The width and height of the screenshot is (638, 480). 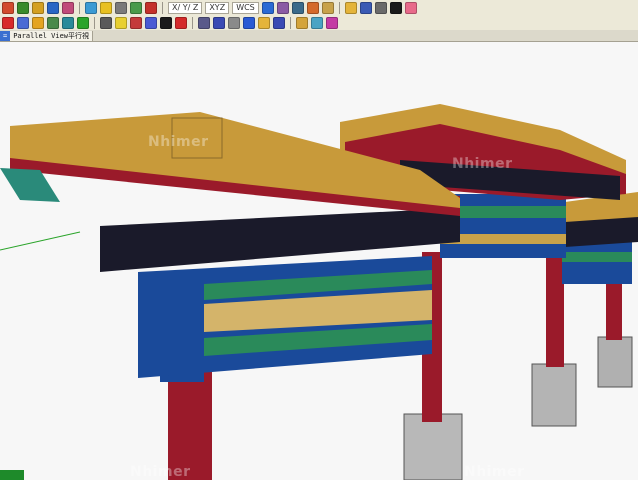 What do you see at coordinates (249, 22) in the screenshot?
I see `arrow-icon` at bounding box center [249, 22].